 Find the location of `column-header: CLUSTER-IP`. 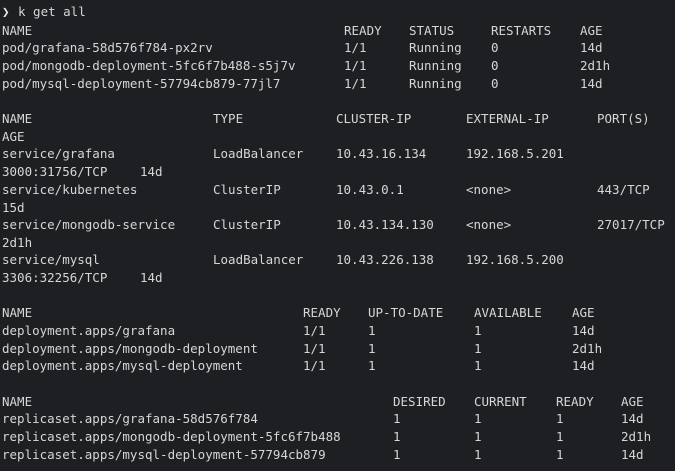

column-header: CLUSTER-IP is located at coordinates (374, 118).